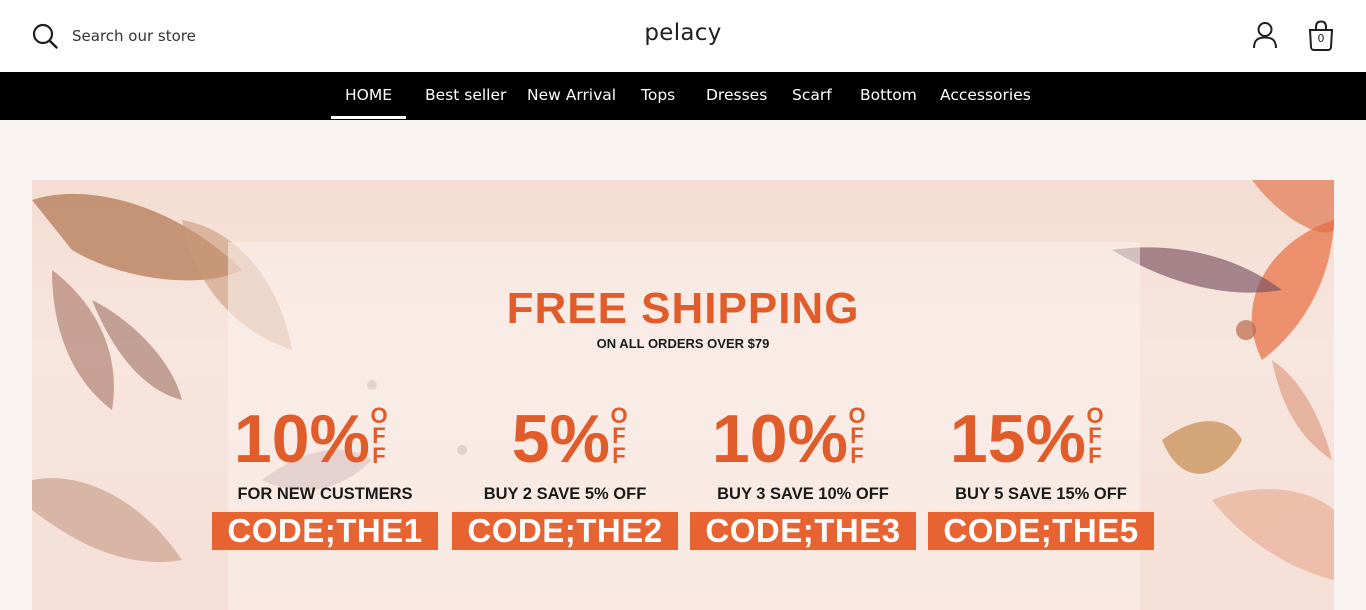 The image size is (1366, 610). What do you see at coordinates (565, 494) in the screenshot?
I see `offer-description: BUY 2 SAVE 5% OFF` at bounding box center [565, 494].